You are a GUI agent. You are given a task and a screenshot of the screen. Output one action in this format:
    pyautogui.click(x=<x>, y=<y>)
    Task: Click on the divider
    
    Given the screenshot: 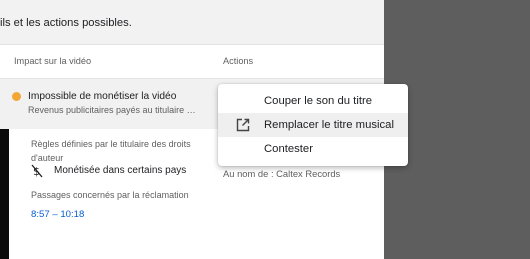 What is the action you would take?
    pyautogui.click(x=192, y=44)
    